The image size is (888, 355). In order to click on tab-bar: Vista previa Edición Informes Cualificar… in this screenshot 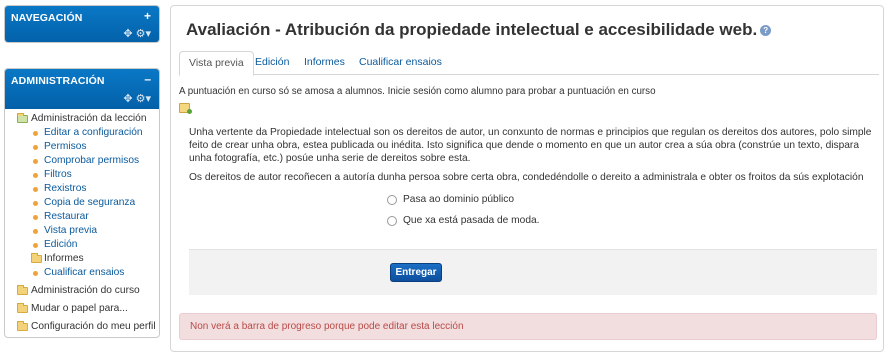, I will do `click(529, 62)`.